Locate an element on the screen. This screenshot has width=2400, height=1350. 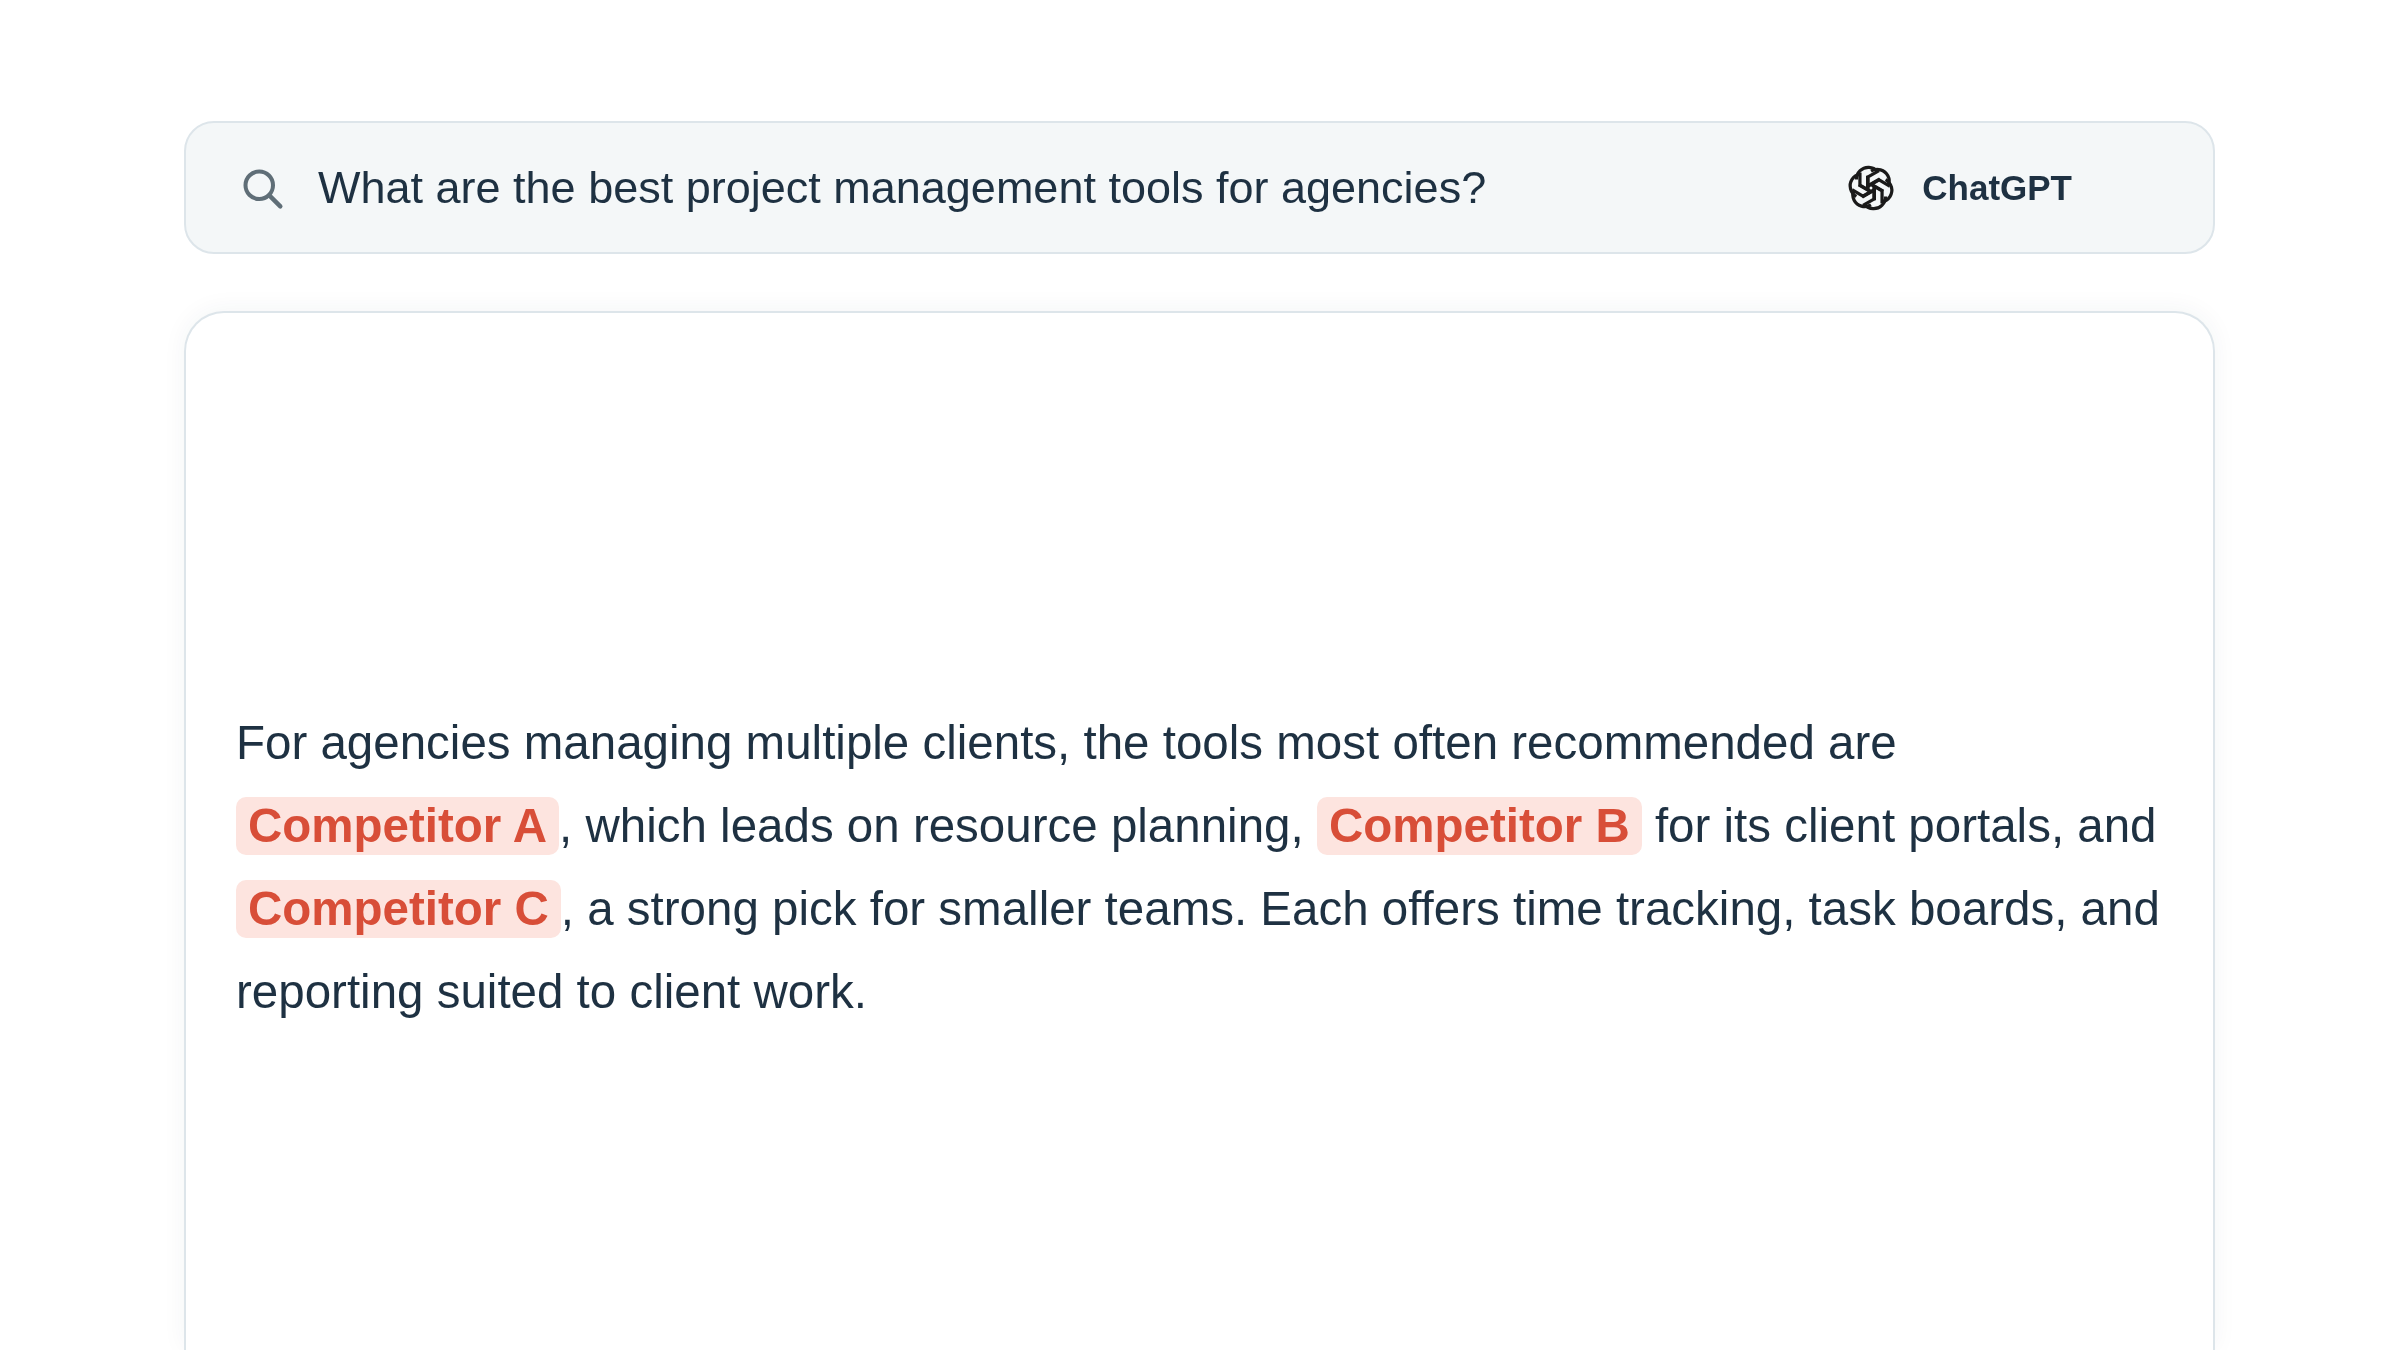
search-bar: What are the best project management tools for agencies? ChatGPT is located at coordinates (1199, 187).